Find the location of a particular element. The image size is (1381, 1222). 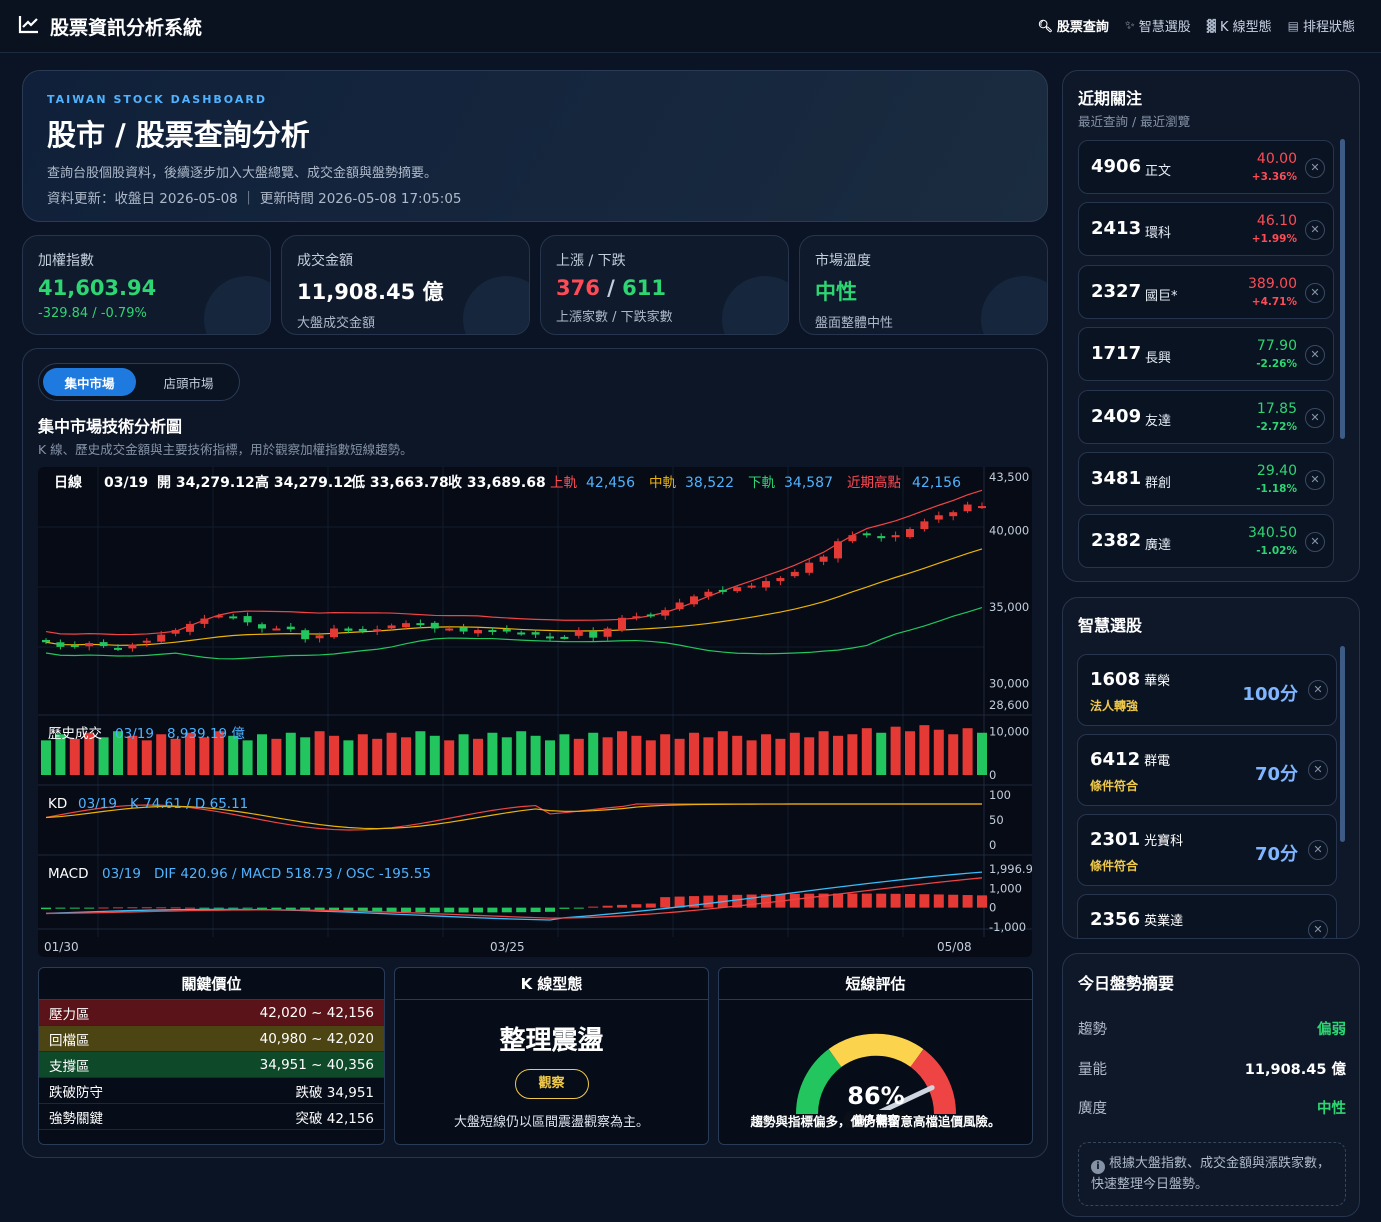

chart-title: 集中市場技術分析圖 is located at coordinates (110, 426).